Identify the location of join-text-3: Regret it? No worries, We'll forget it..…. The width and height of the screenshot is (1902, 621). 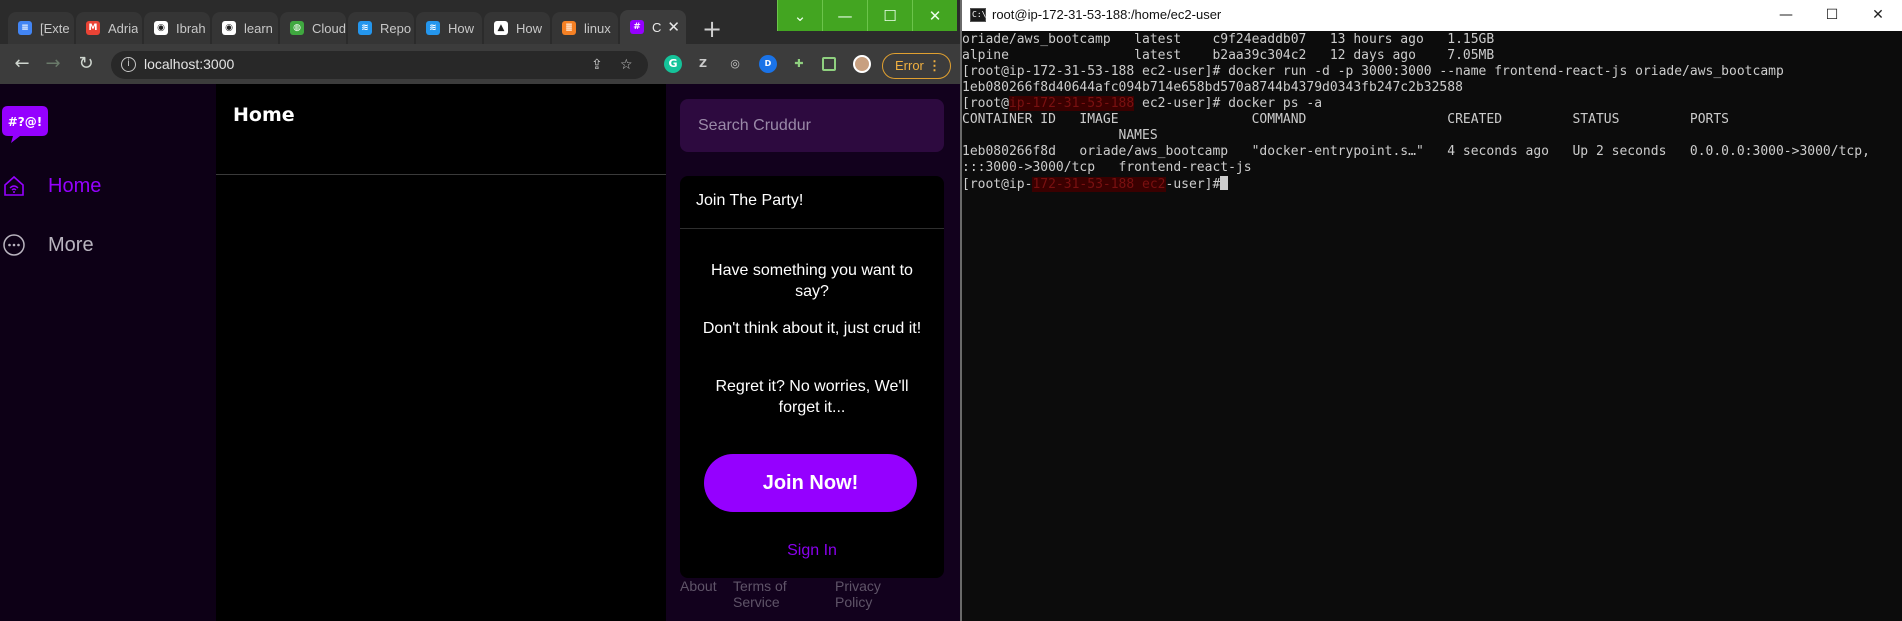
(812, 397).